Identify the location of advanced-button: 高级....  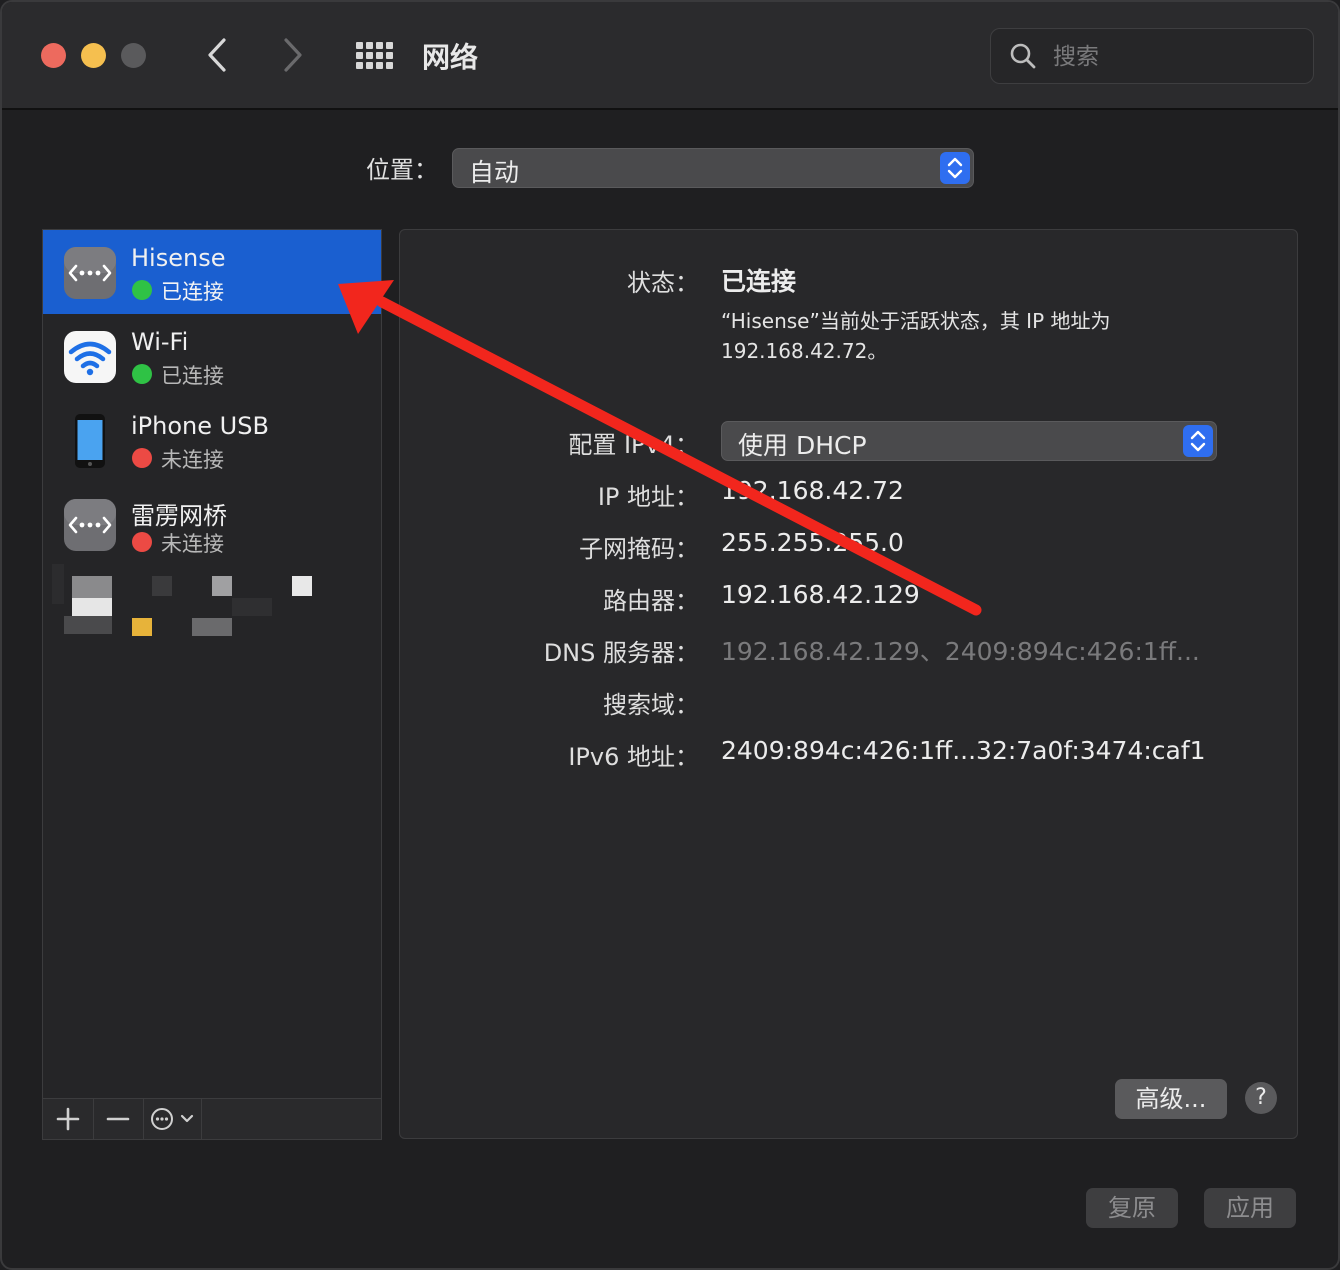
(1171, 1099).